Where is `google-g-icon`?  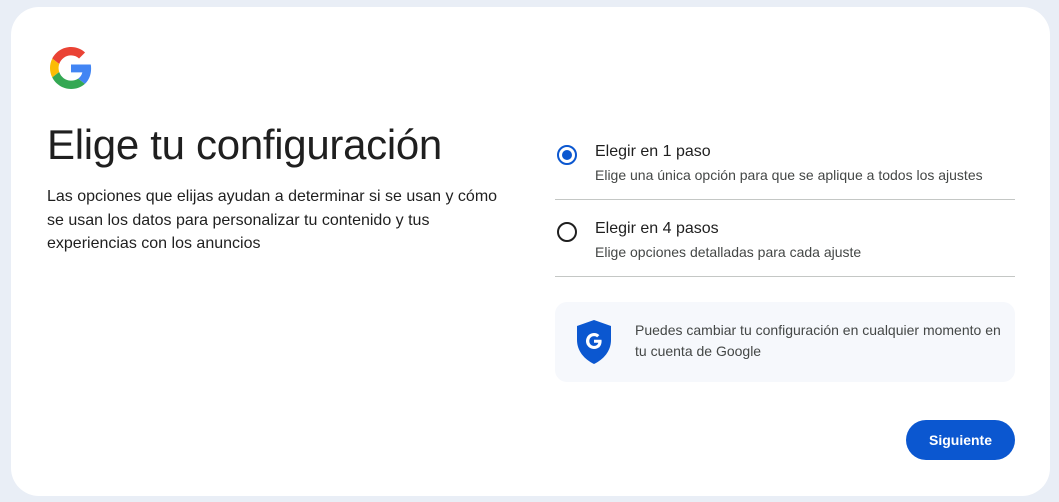
google-g-icon is located at coordinates (71, 68).